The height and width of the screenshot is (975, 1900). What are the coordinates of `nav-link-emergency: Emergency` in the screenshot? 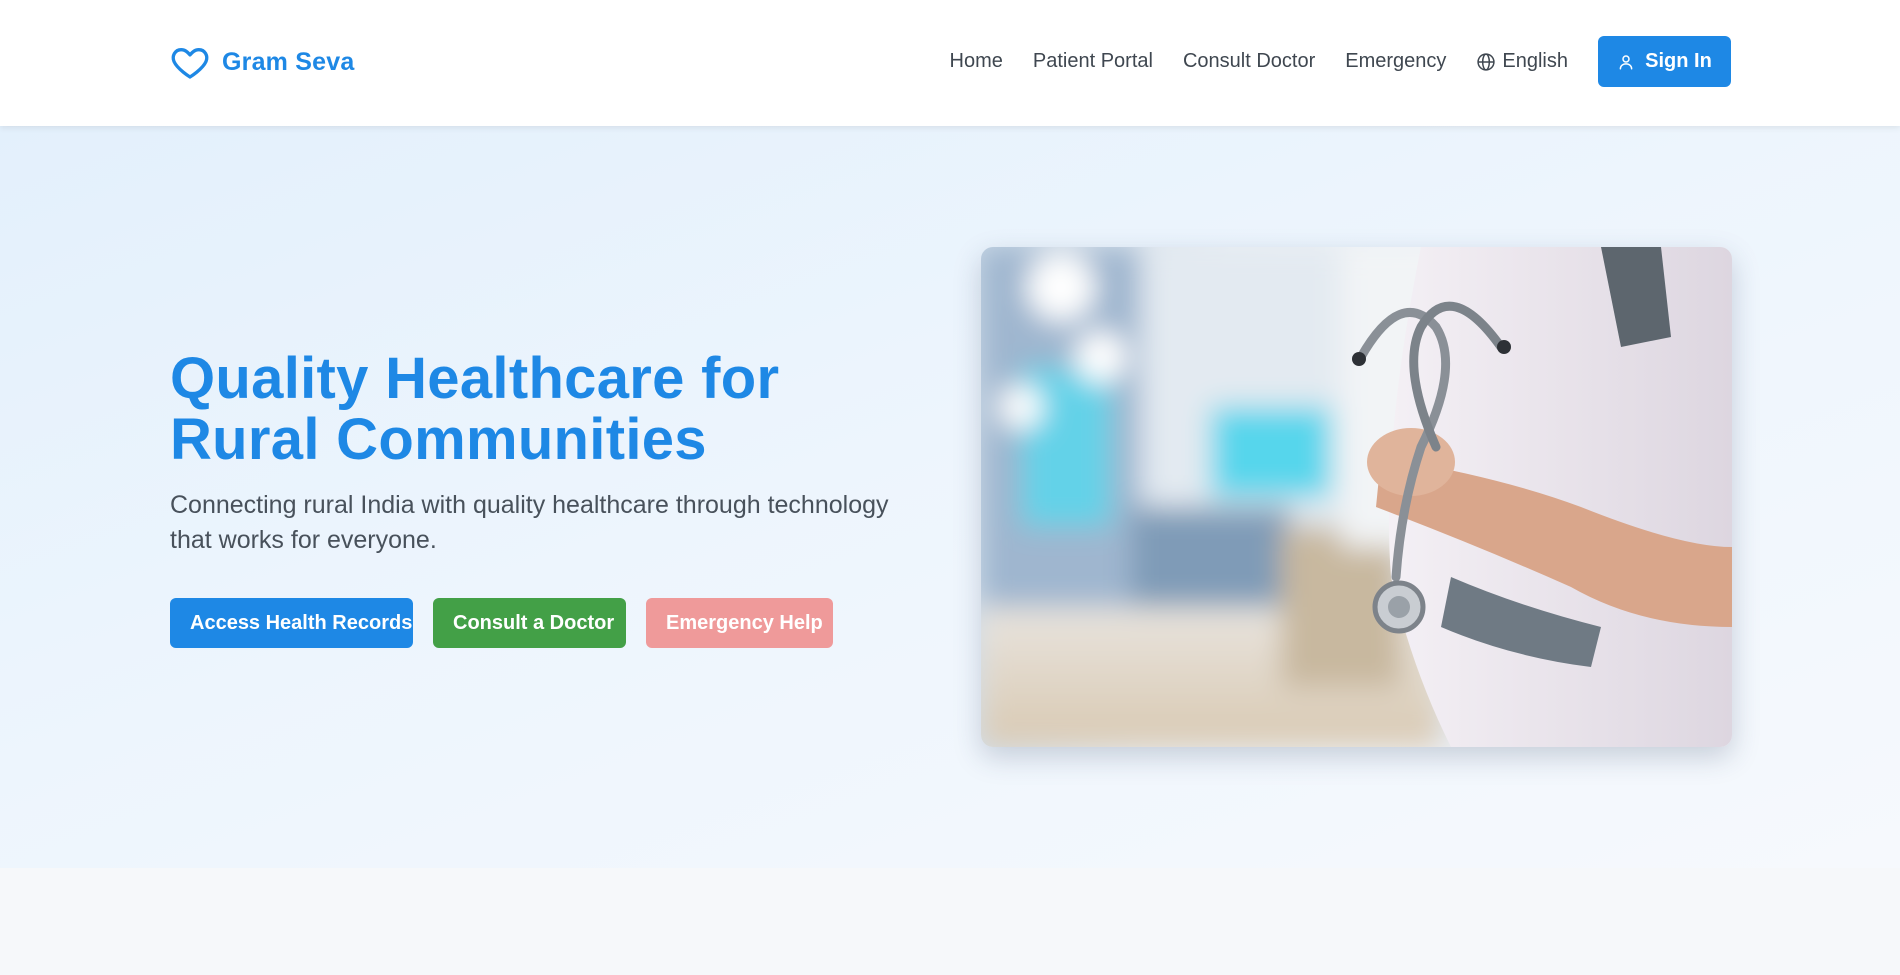 It's located at (1395, 61).